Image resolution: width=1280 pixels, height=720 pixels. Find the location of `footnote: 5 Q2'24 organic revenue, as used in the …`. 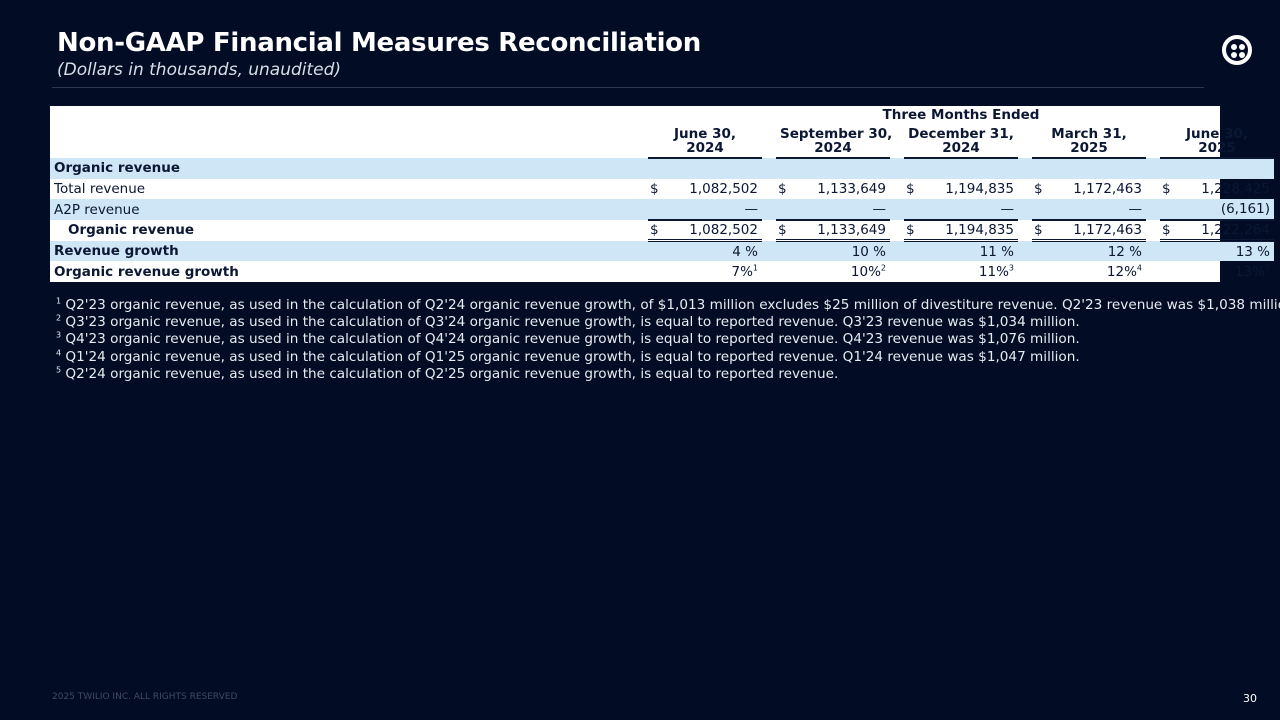

footnote: 5 Q2'24 organic revenue, as used in the … is located at coordinates (447, 373).